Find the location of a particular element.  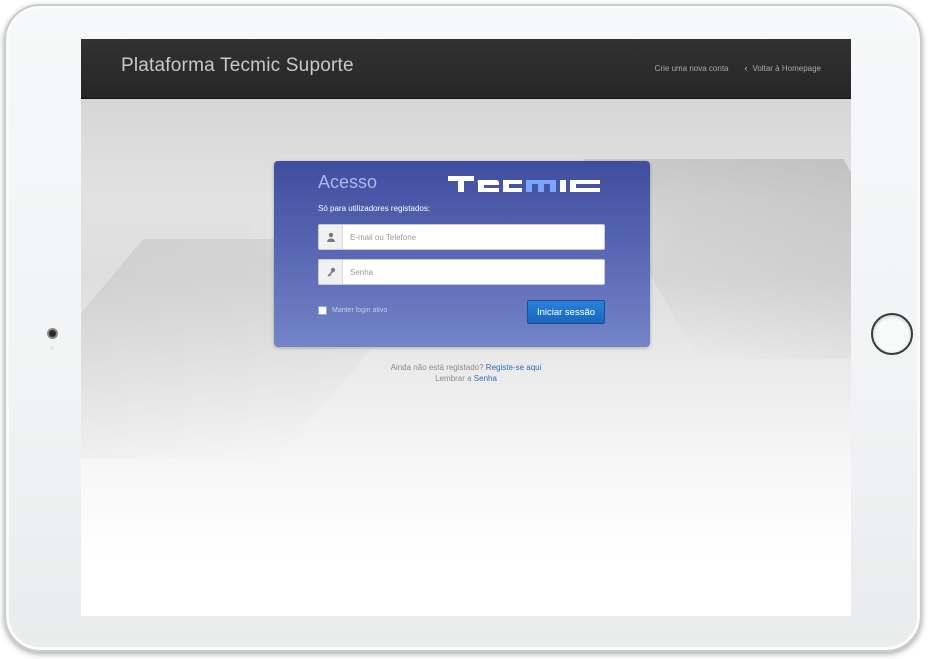

remember-me: Manter login ativo is located at coordinates (352, 310).